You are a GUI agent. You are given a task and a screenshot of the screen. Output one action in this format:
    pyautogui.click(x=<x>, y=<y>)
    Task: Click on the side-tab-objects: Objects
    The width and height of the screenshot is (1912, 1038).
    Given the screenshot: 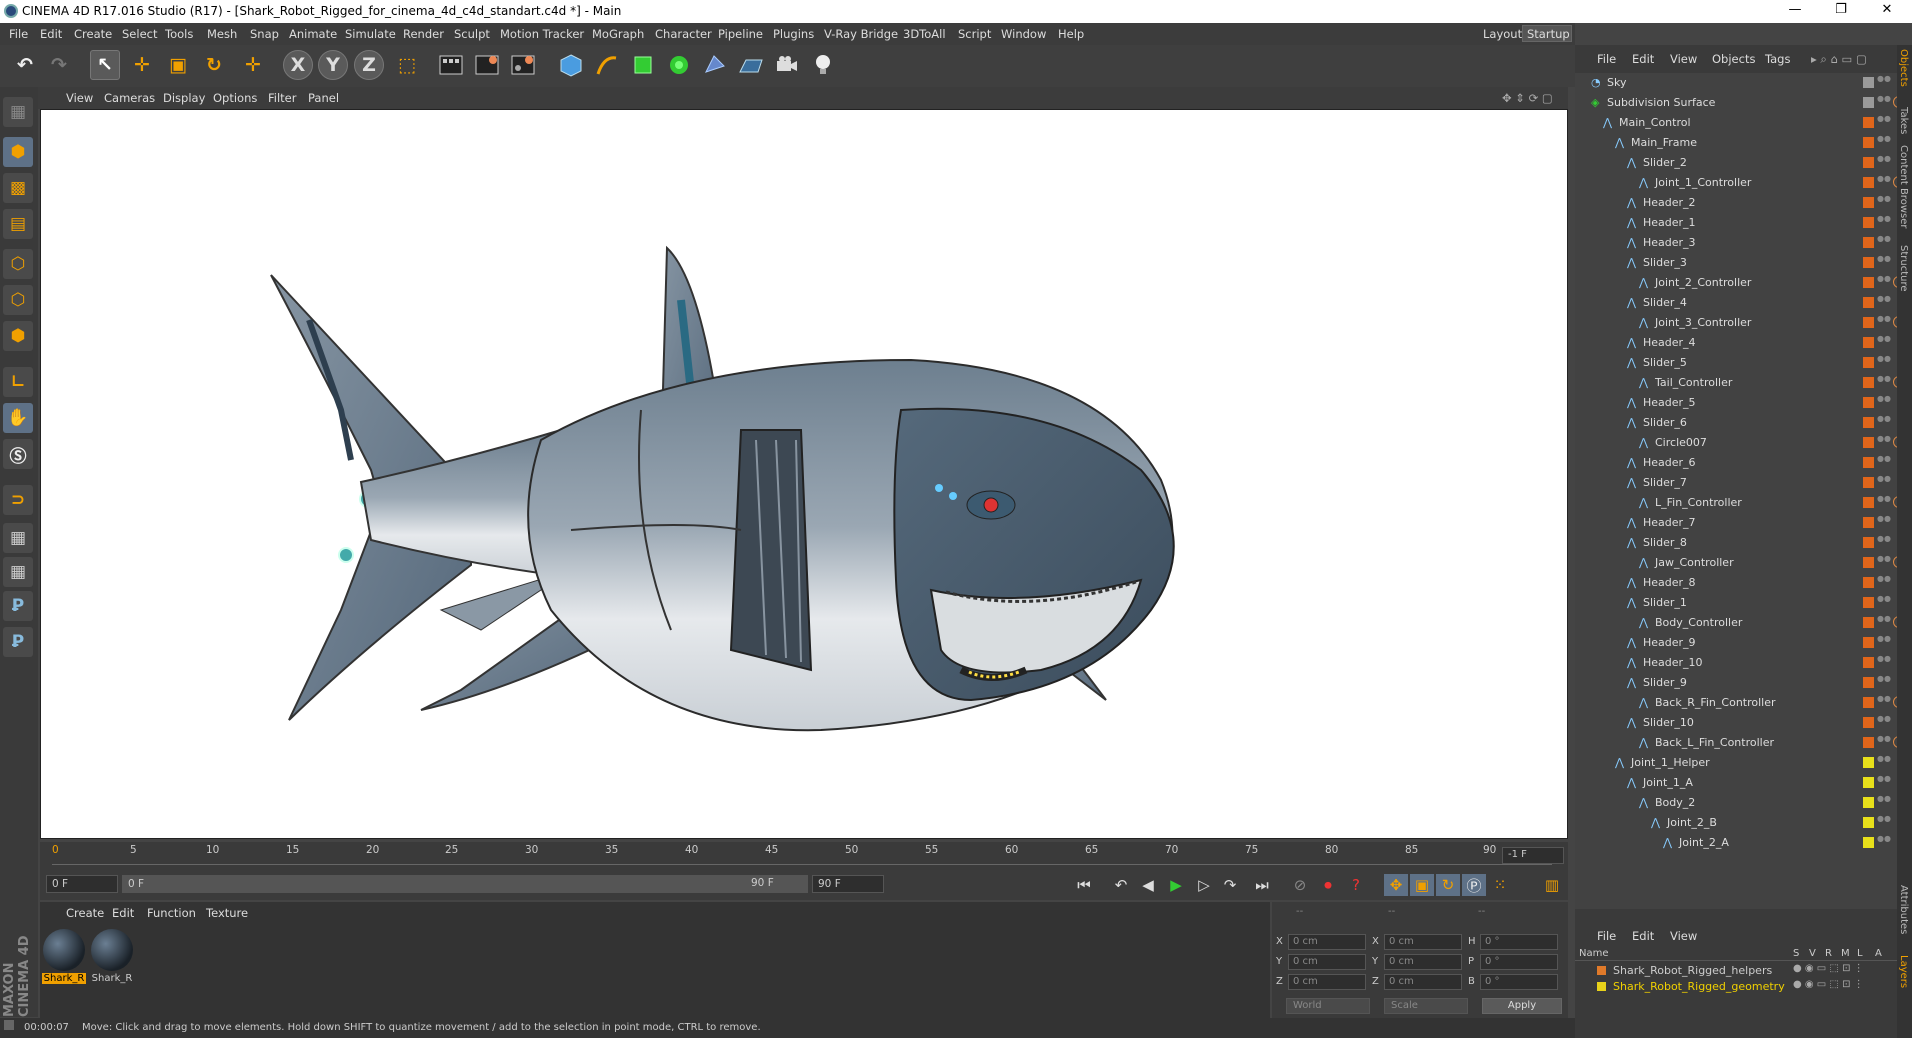 What is the action you would take?
    pyautogui.click(x=1903, y=68)
    